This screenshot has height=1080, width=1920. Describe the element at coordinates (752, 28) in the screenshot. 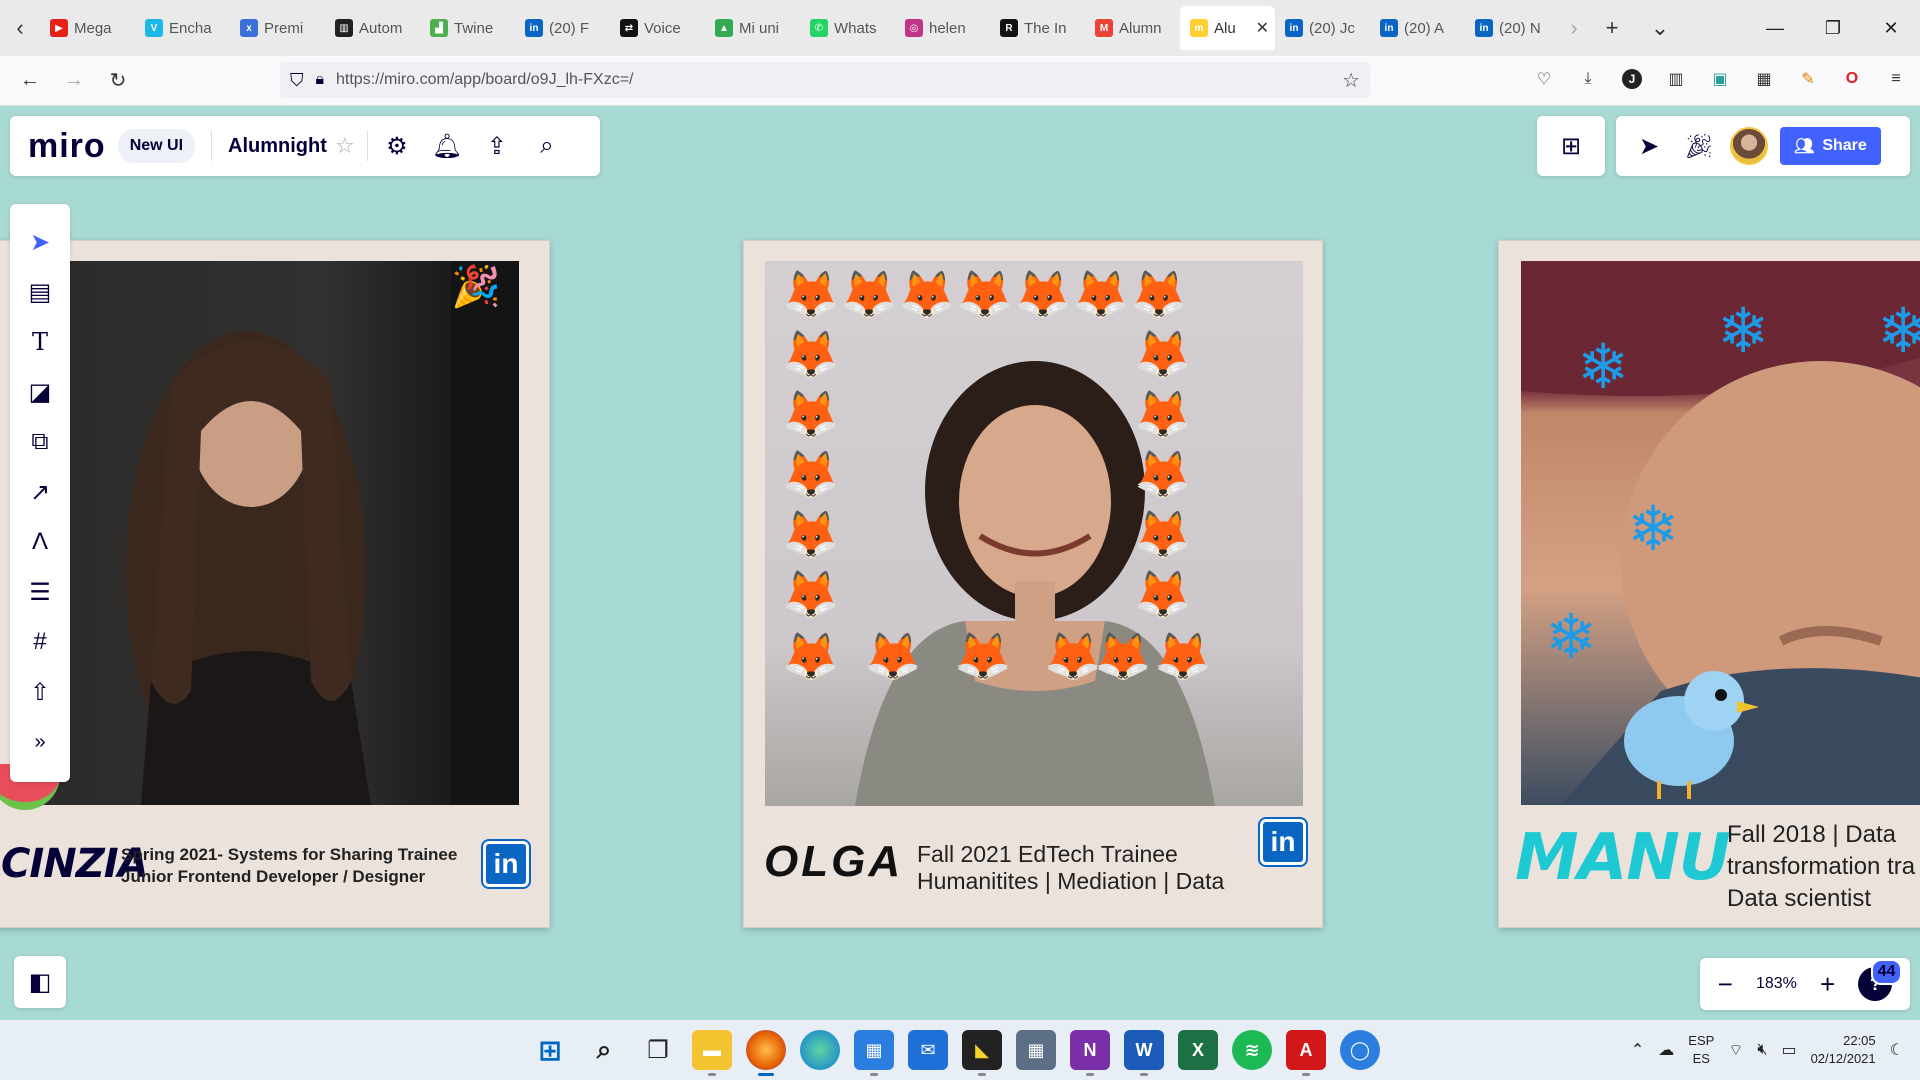

I see `browser-tab: ▲ Mi uni` at that location.